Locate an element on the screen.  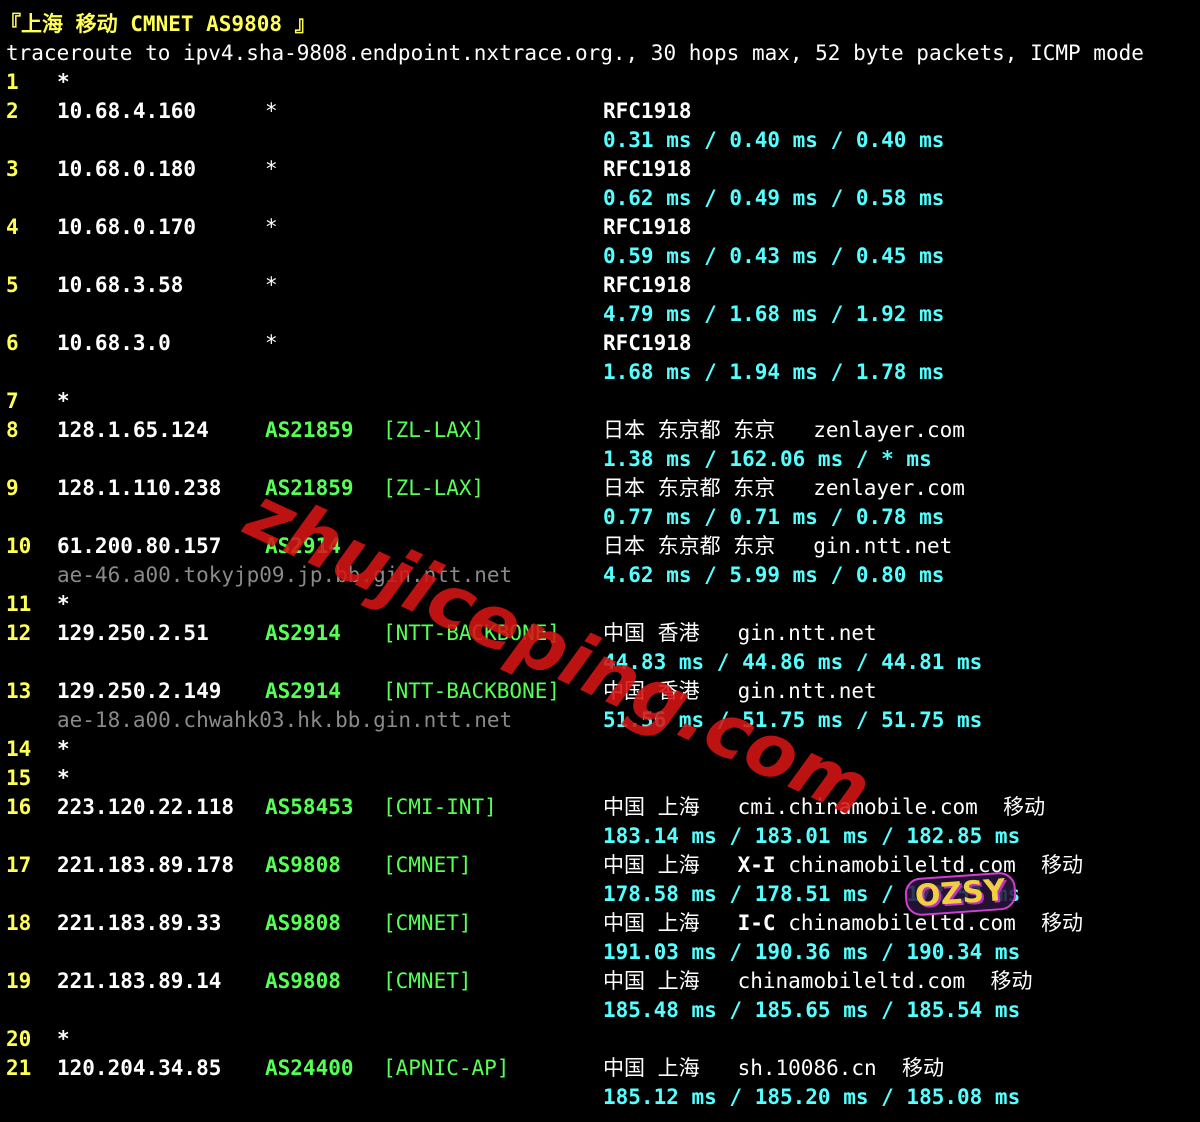
trace-title: 『上海 移动 CMNET AS9808 』 is located at coordinates (158, 24).